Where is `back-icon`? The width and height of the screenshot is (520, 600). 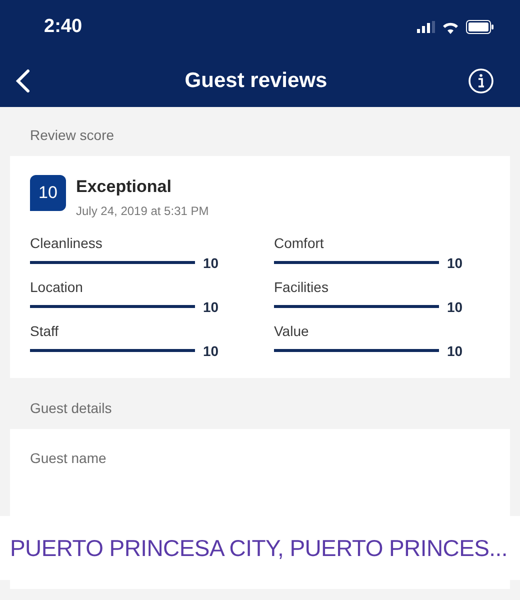
back-icon is located at coordinates (23, 80).